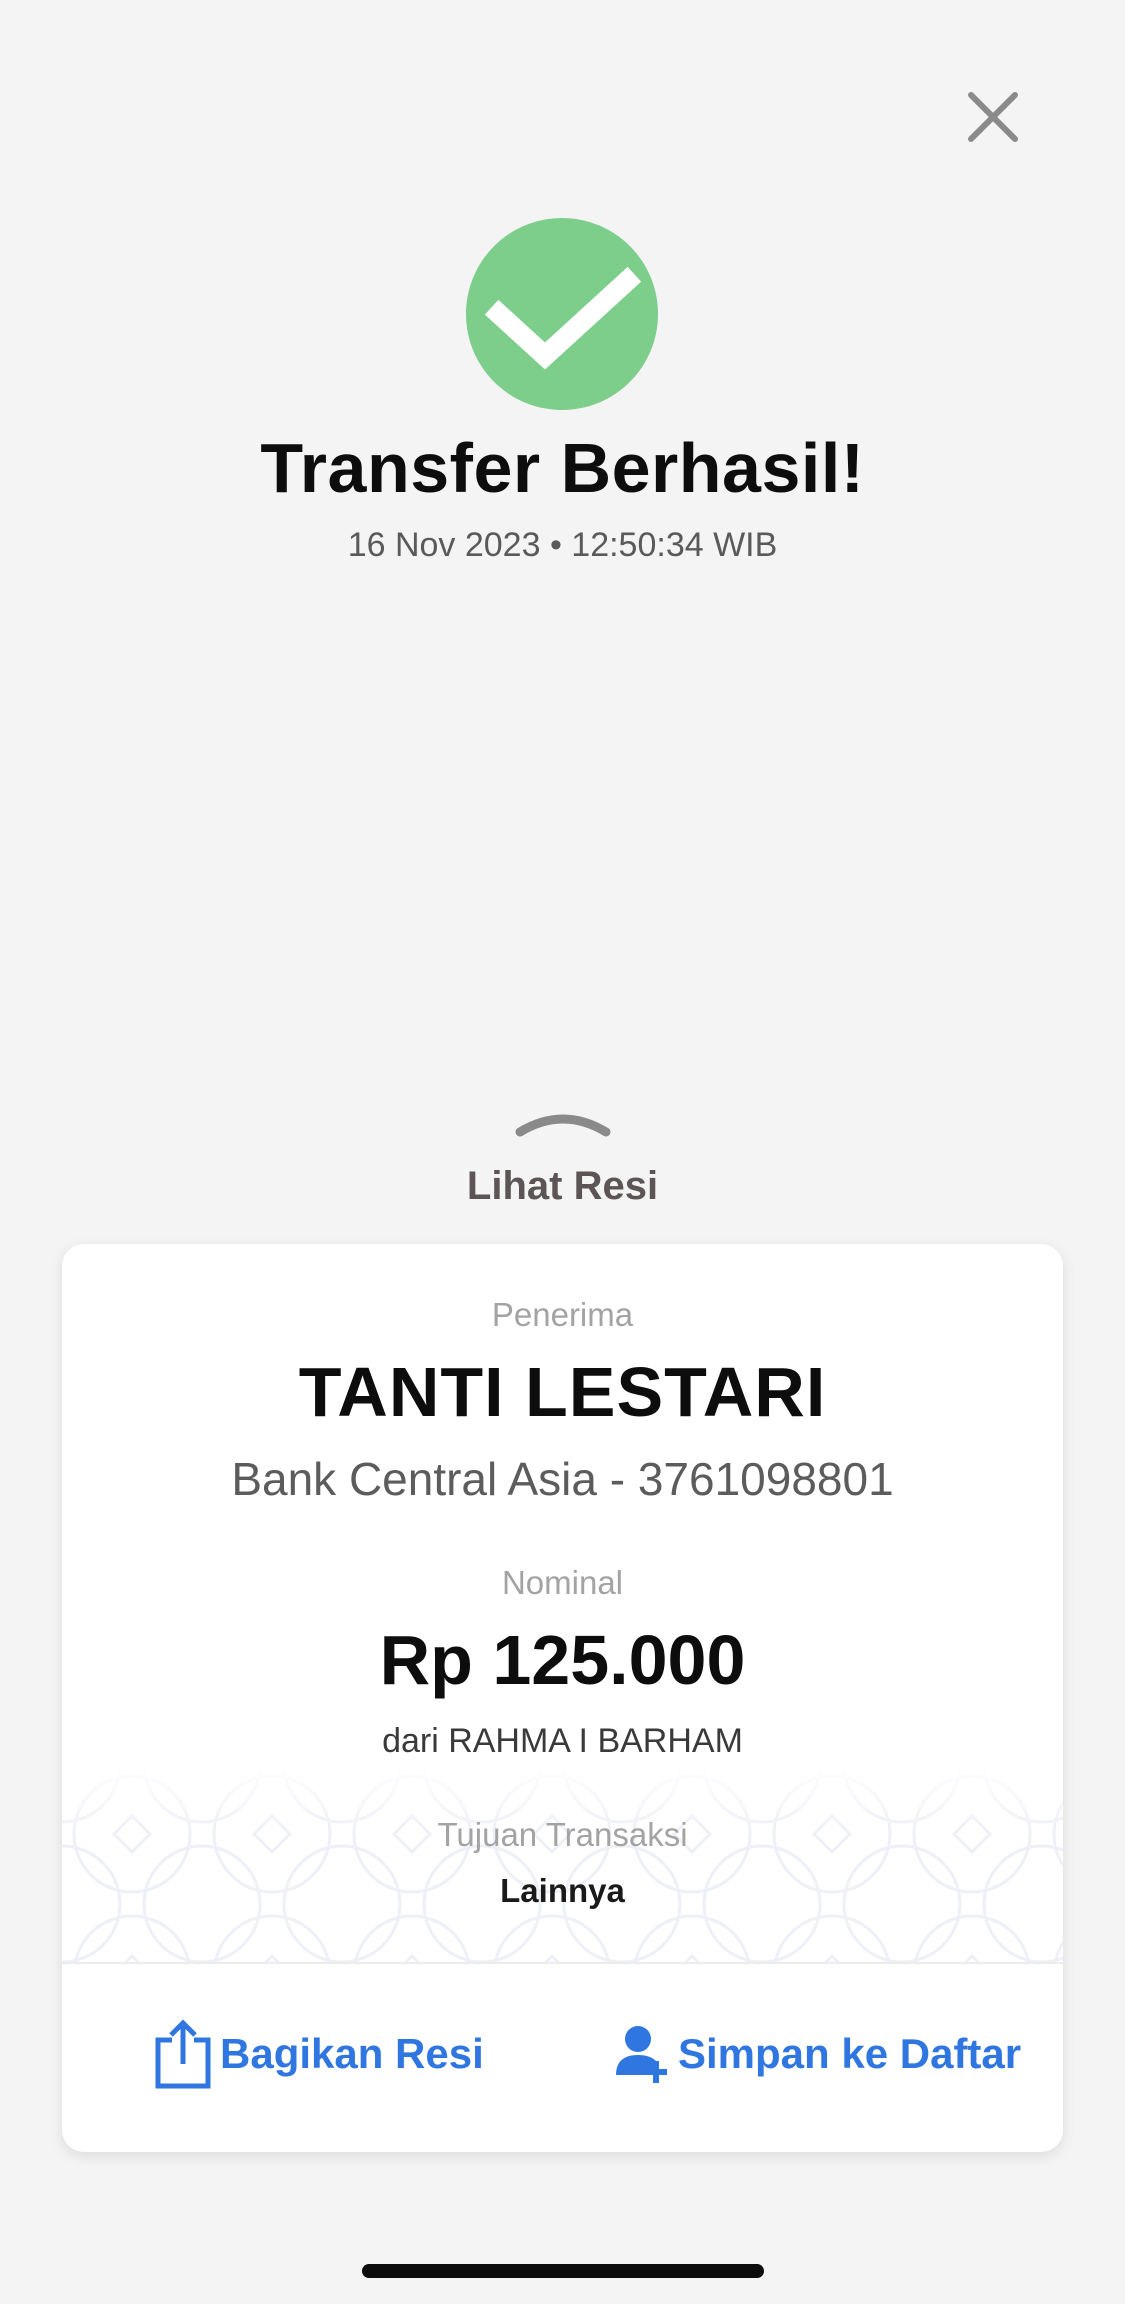 Image resolution: width=1125 pixels, height=2304 pixels. I want to click on sender-name: dari RAHMA I BARHAM, so click(562, 1741).